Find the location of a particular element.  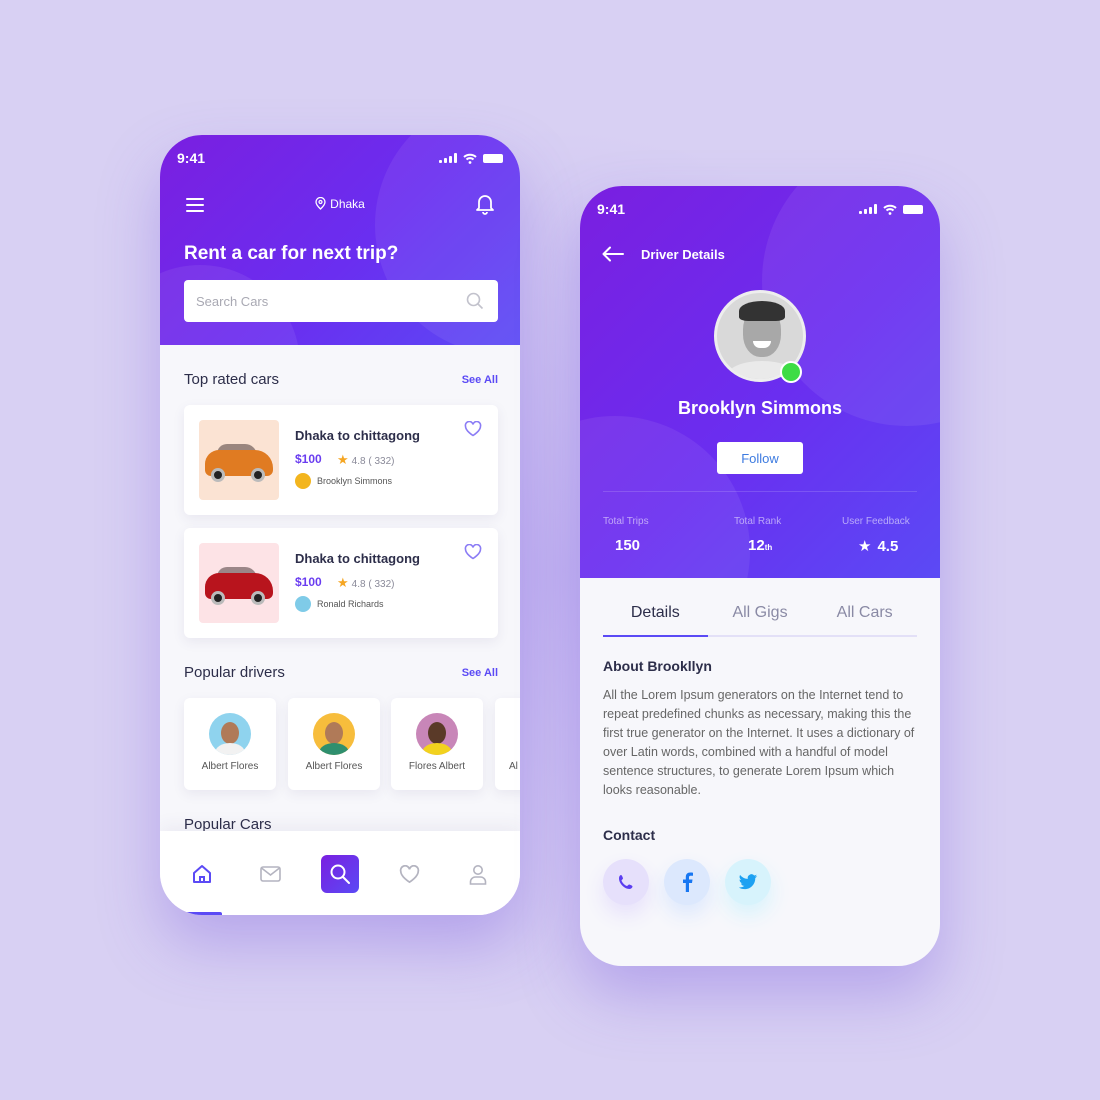

location-label: Dhaka is located at coordinates (347, 204).